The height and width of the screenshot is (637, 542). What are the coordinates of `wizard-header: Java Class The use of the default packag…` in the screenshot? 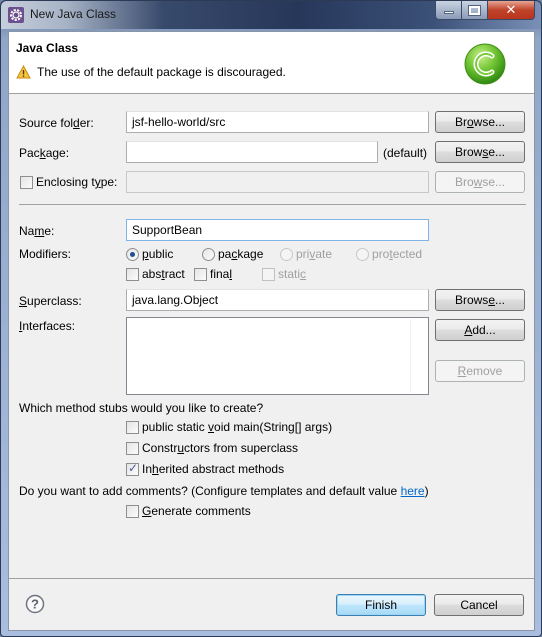 It's located at (271, 63).